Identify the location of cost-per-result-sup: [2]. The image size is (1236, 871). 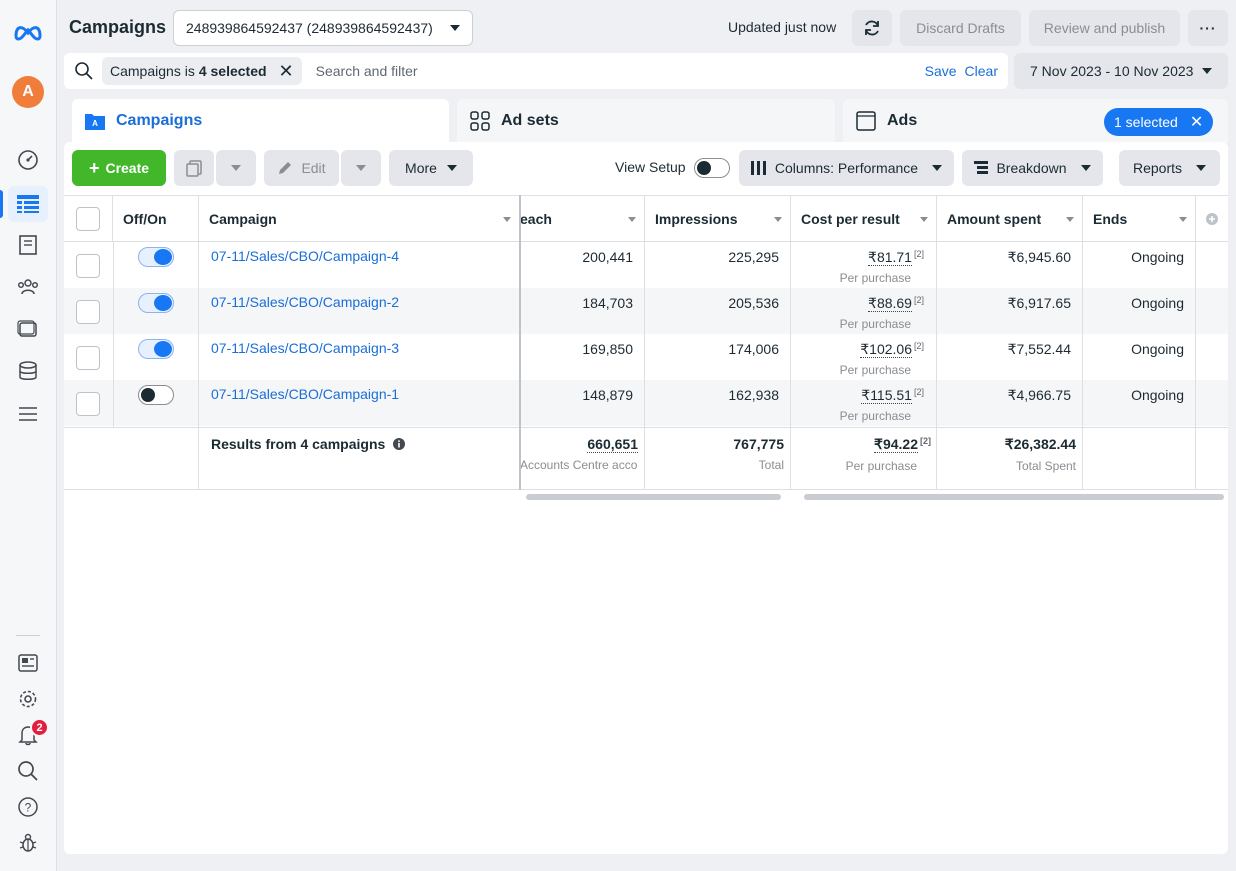
(918, 392).